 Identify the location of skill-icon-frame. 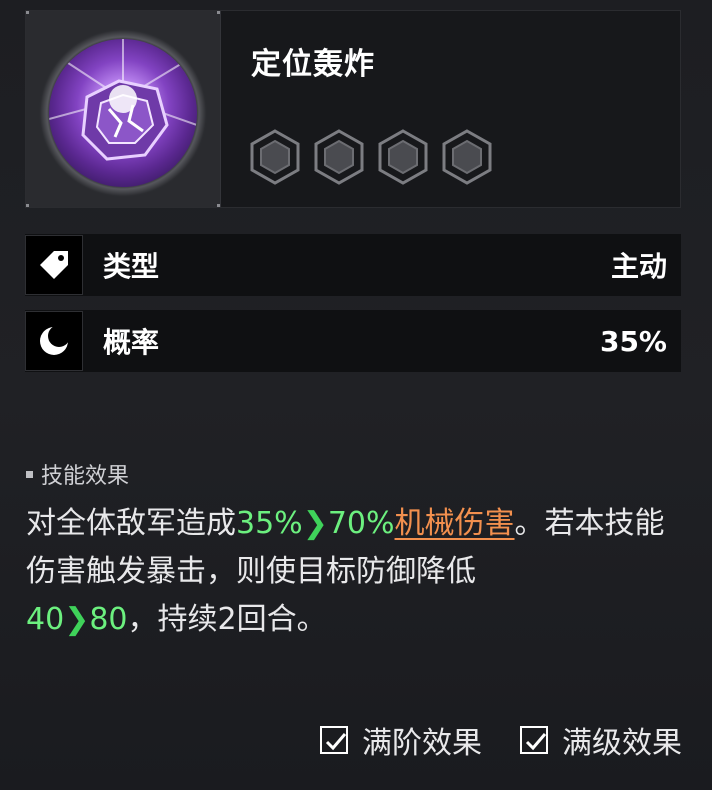
(123, 109).